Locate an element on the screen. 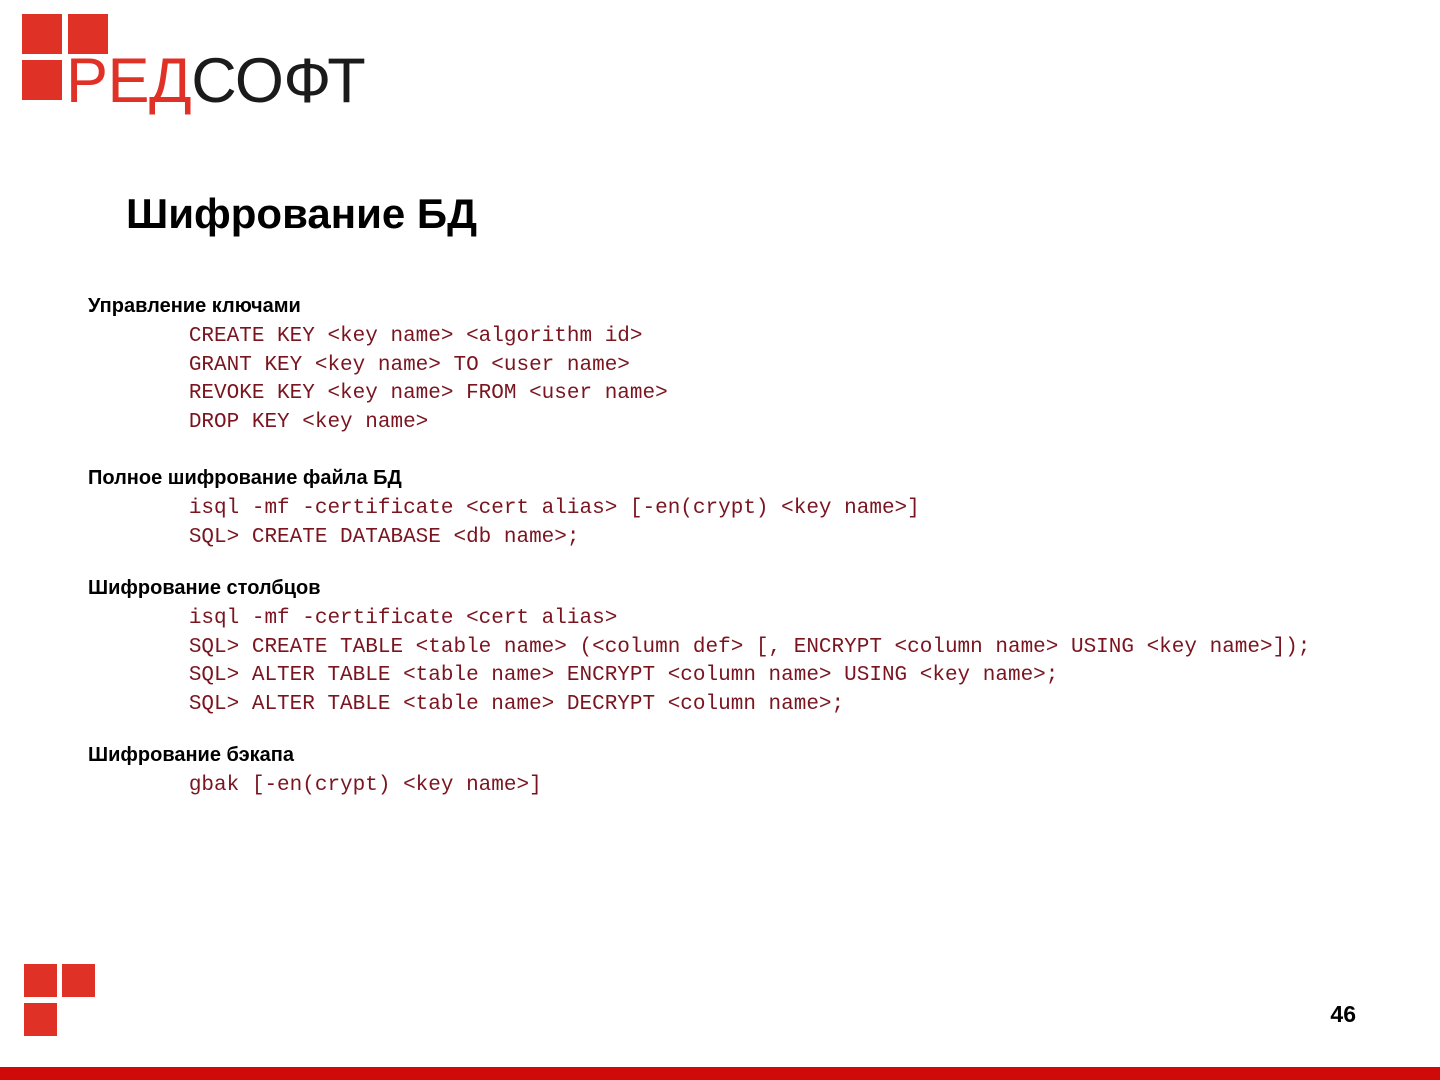 The width and height of the screenshot is (1440, 1080). page-title: Шифрование БД is located at coordinates (302, 213).